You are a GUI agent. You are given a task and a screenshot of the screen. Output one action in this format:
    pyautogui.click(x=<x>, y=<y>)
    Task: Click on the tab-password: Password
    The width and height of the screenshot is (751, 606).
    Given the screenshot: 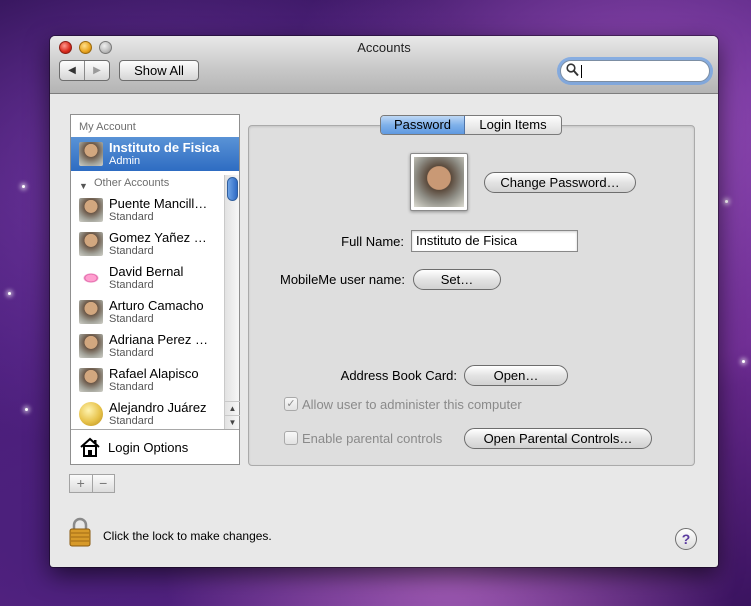 What is the action you would take?
    pyautogui.click(x=423, y=125)
    